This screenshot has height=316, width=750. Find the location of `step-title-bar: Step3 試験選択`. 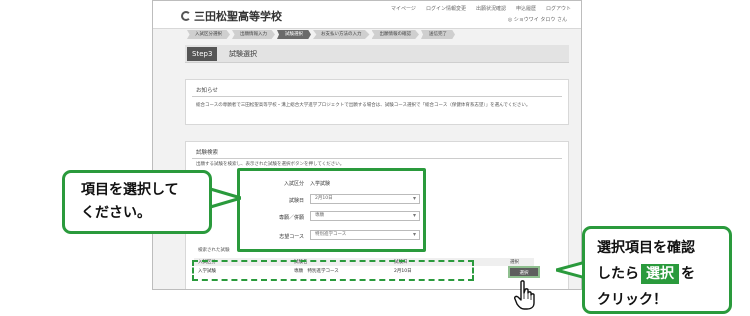

step-title-bar: Step3 試験選択 is located at coordinates (377, 54).